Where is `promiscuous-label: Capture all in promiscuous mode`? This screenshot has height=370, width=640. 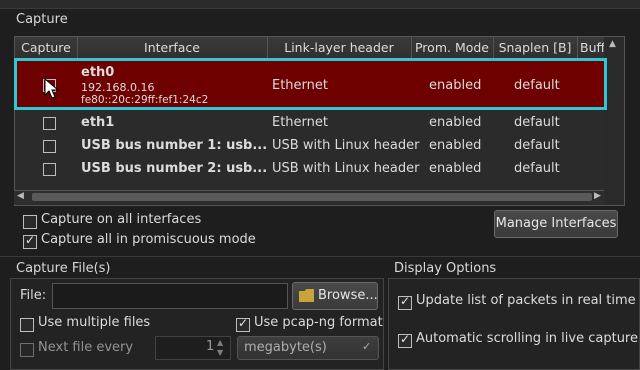
promiscuous-label: Capture all in promiscuous mode is located at coordinates (148, 239).